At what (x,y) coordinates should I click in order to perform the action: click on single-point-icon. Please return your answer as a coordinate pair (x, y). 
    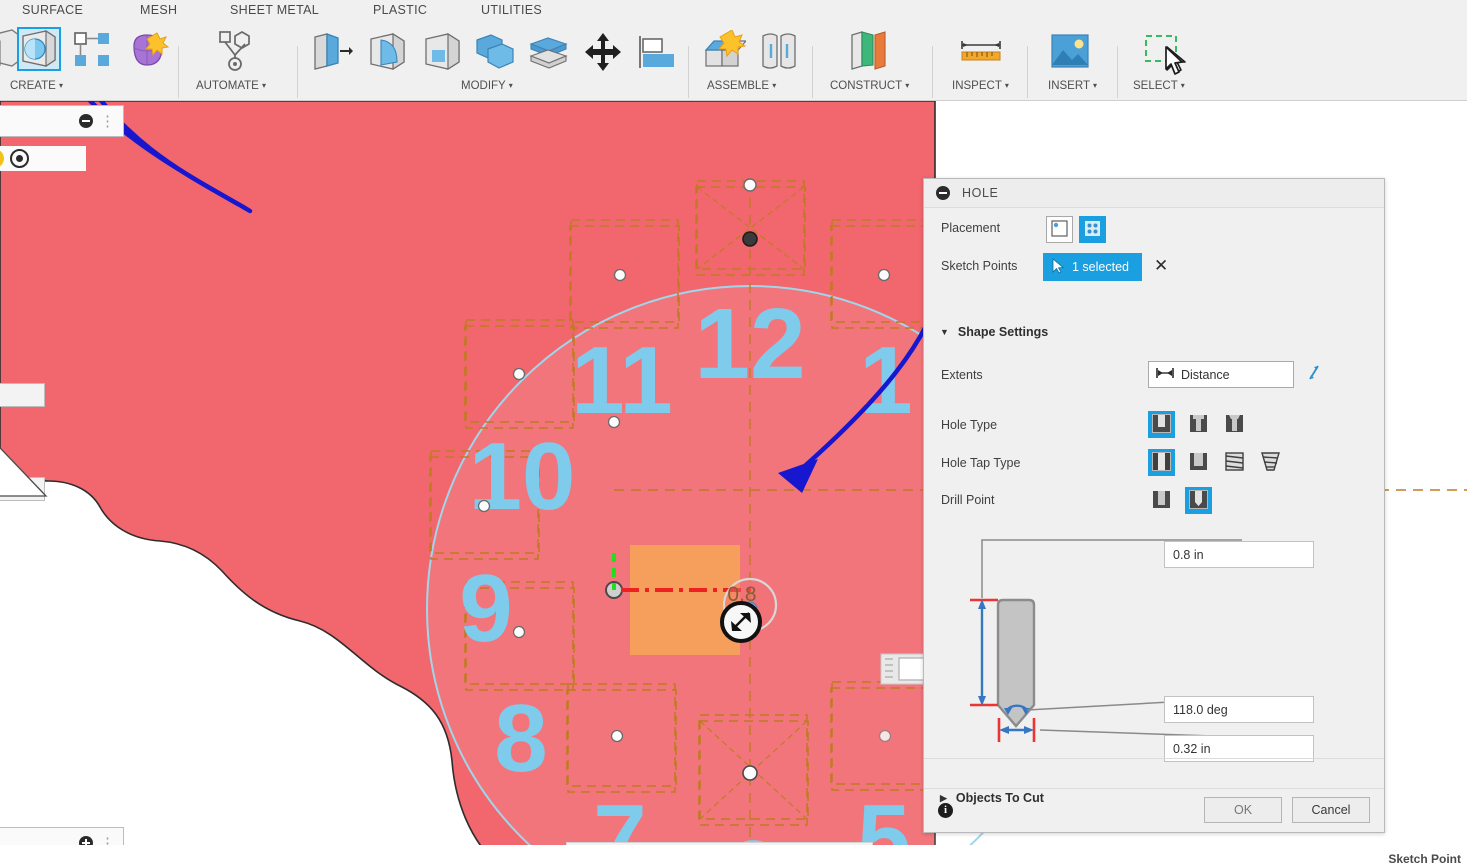
    Looking at the image, I should click on (1059, 229).